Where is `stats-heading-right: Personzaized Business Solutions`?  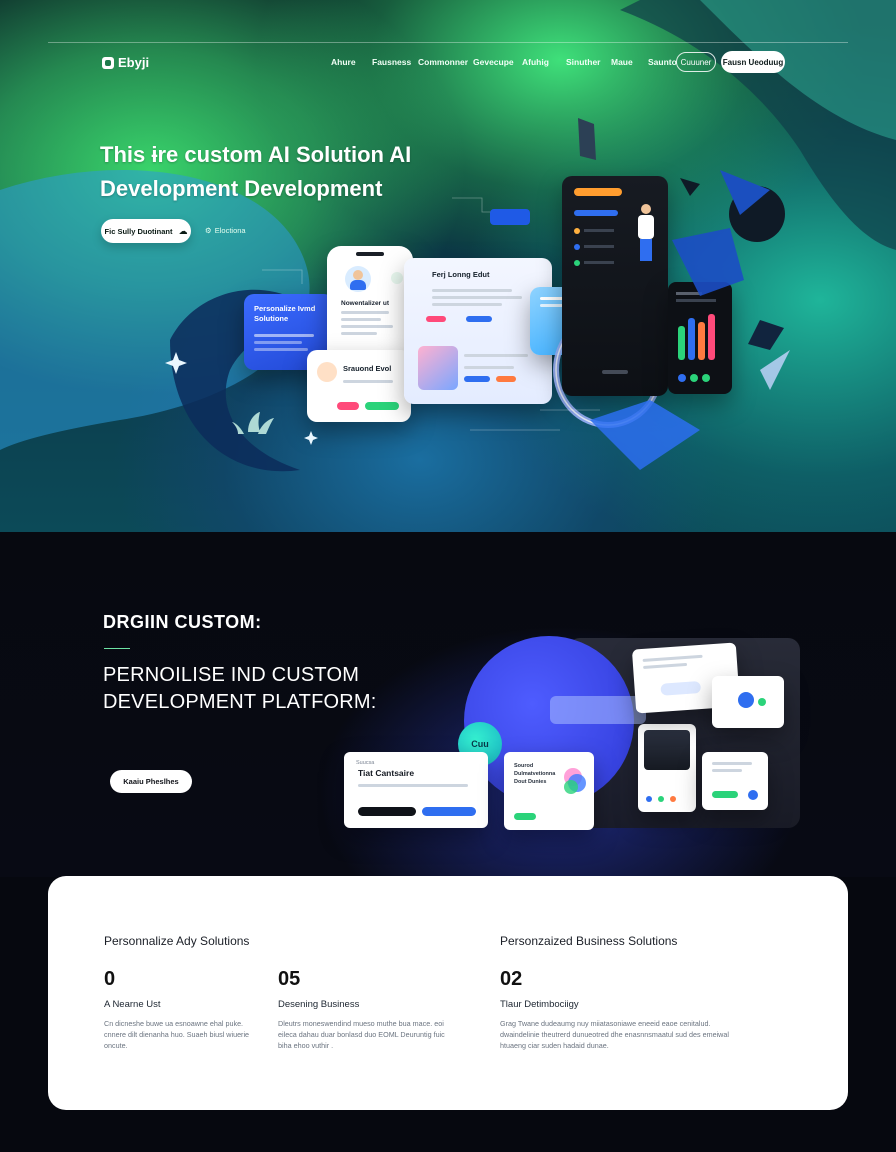
stats-heading-right: Personzaized Business Solutions is located at coordinates (589, 941).